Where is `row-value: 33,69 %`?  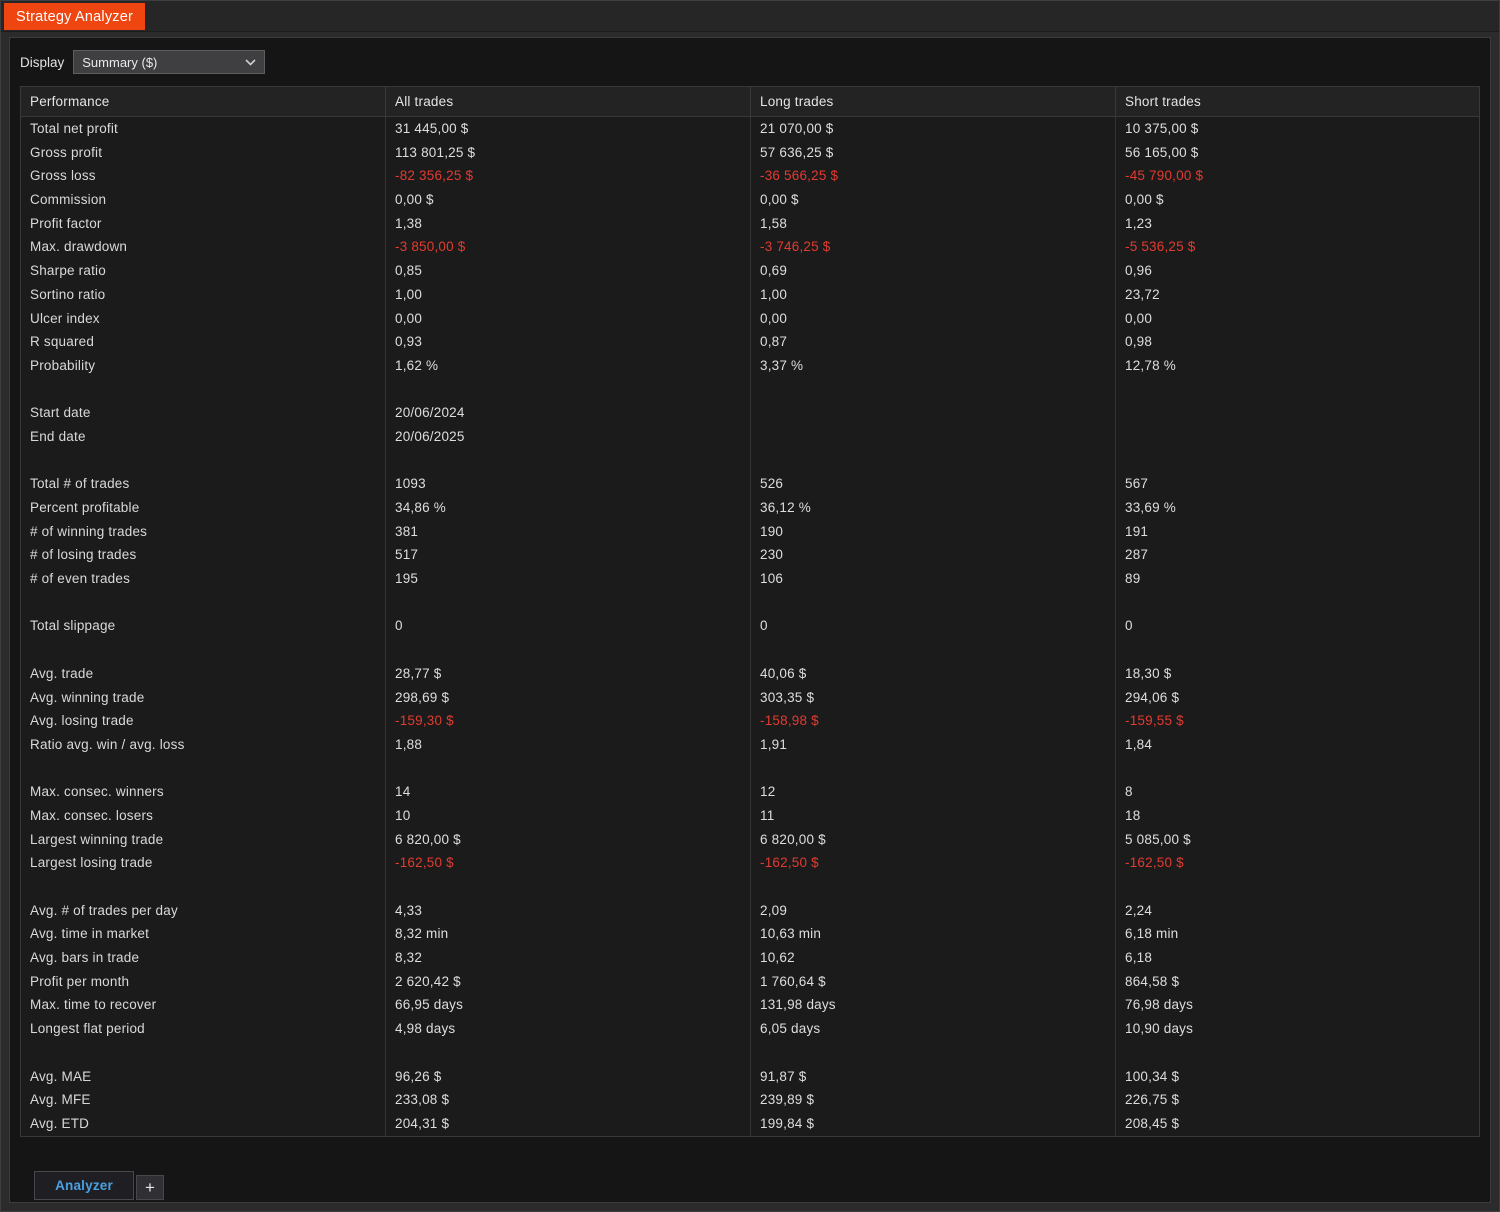
row-value: 33,69 % is located at coordinates (1150, 507).